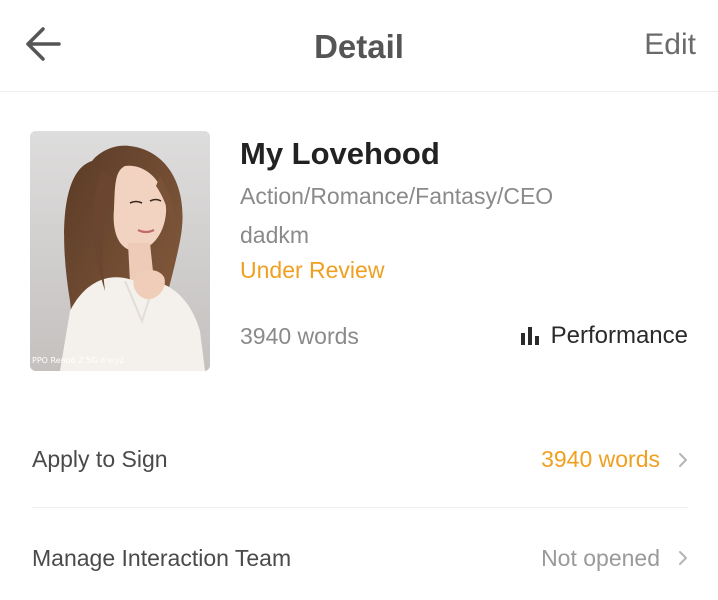 This screenshot has height=600, width=718. What do you see at coordinates (360, 460) in the screenshot?
I see `apply-to-sign-row: Apply to Sign 3940 words` at bounding box center [360, 460].